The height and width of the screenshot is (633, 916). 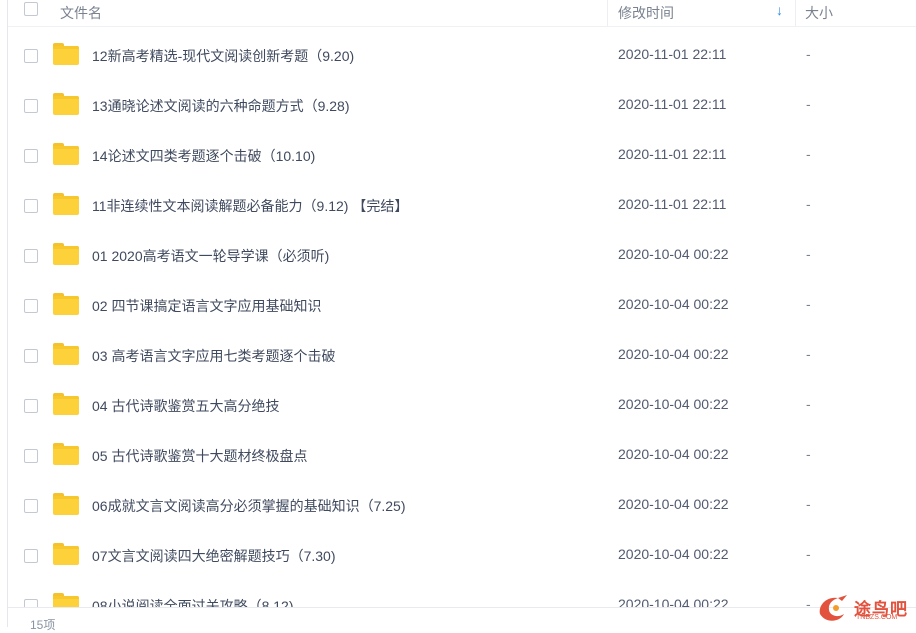 What do you see at coordinates (220, 106) in the screenshot?
I see `file-name: 13通晓论述文阅读的六种命题方式（9.28)` at bounding box center [220, 106].